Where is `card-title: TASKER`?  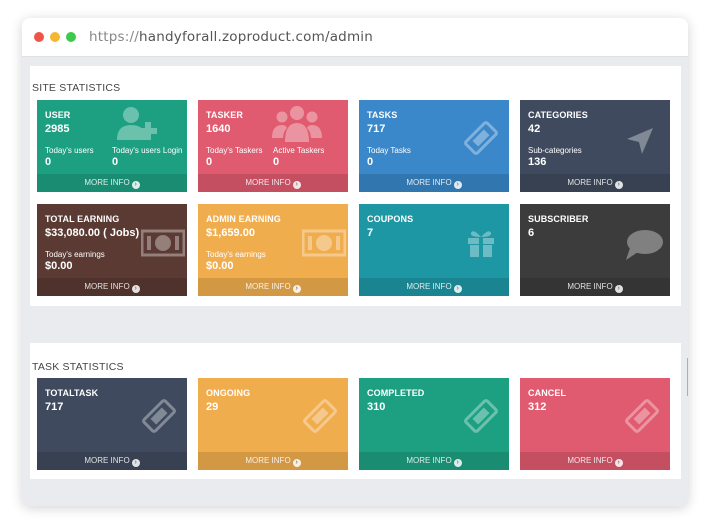
card-title: TASKER is located at coordinates (224, 115).